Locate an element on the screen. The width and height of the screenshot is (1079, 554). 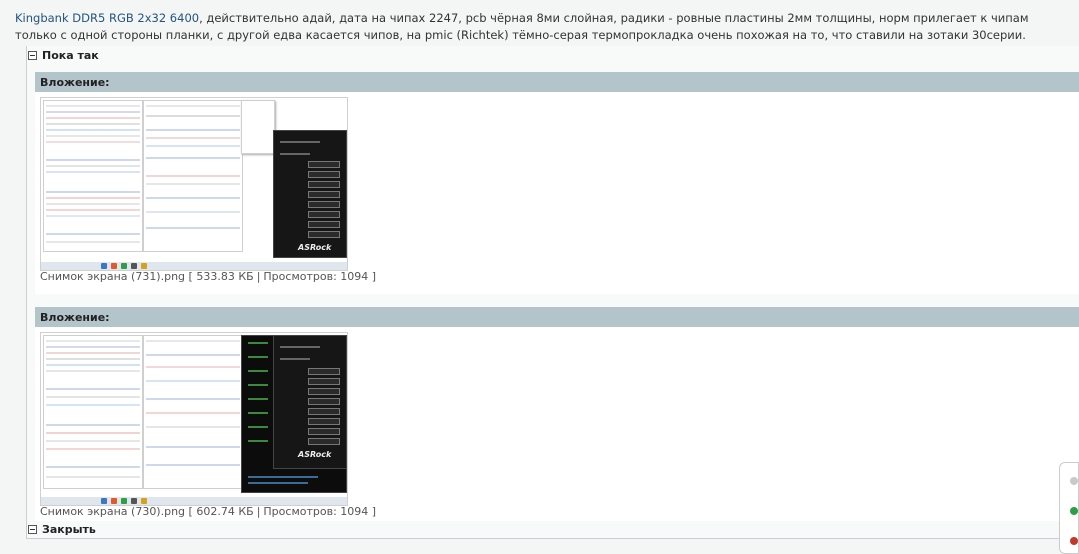
attachment-size-2: 602.74 КБ is located at coordinates (225, 511).